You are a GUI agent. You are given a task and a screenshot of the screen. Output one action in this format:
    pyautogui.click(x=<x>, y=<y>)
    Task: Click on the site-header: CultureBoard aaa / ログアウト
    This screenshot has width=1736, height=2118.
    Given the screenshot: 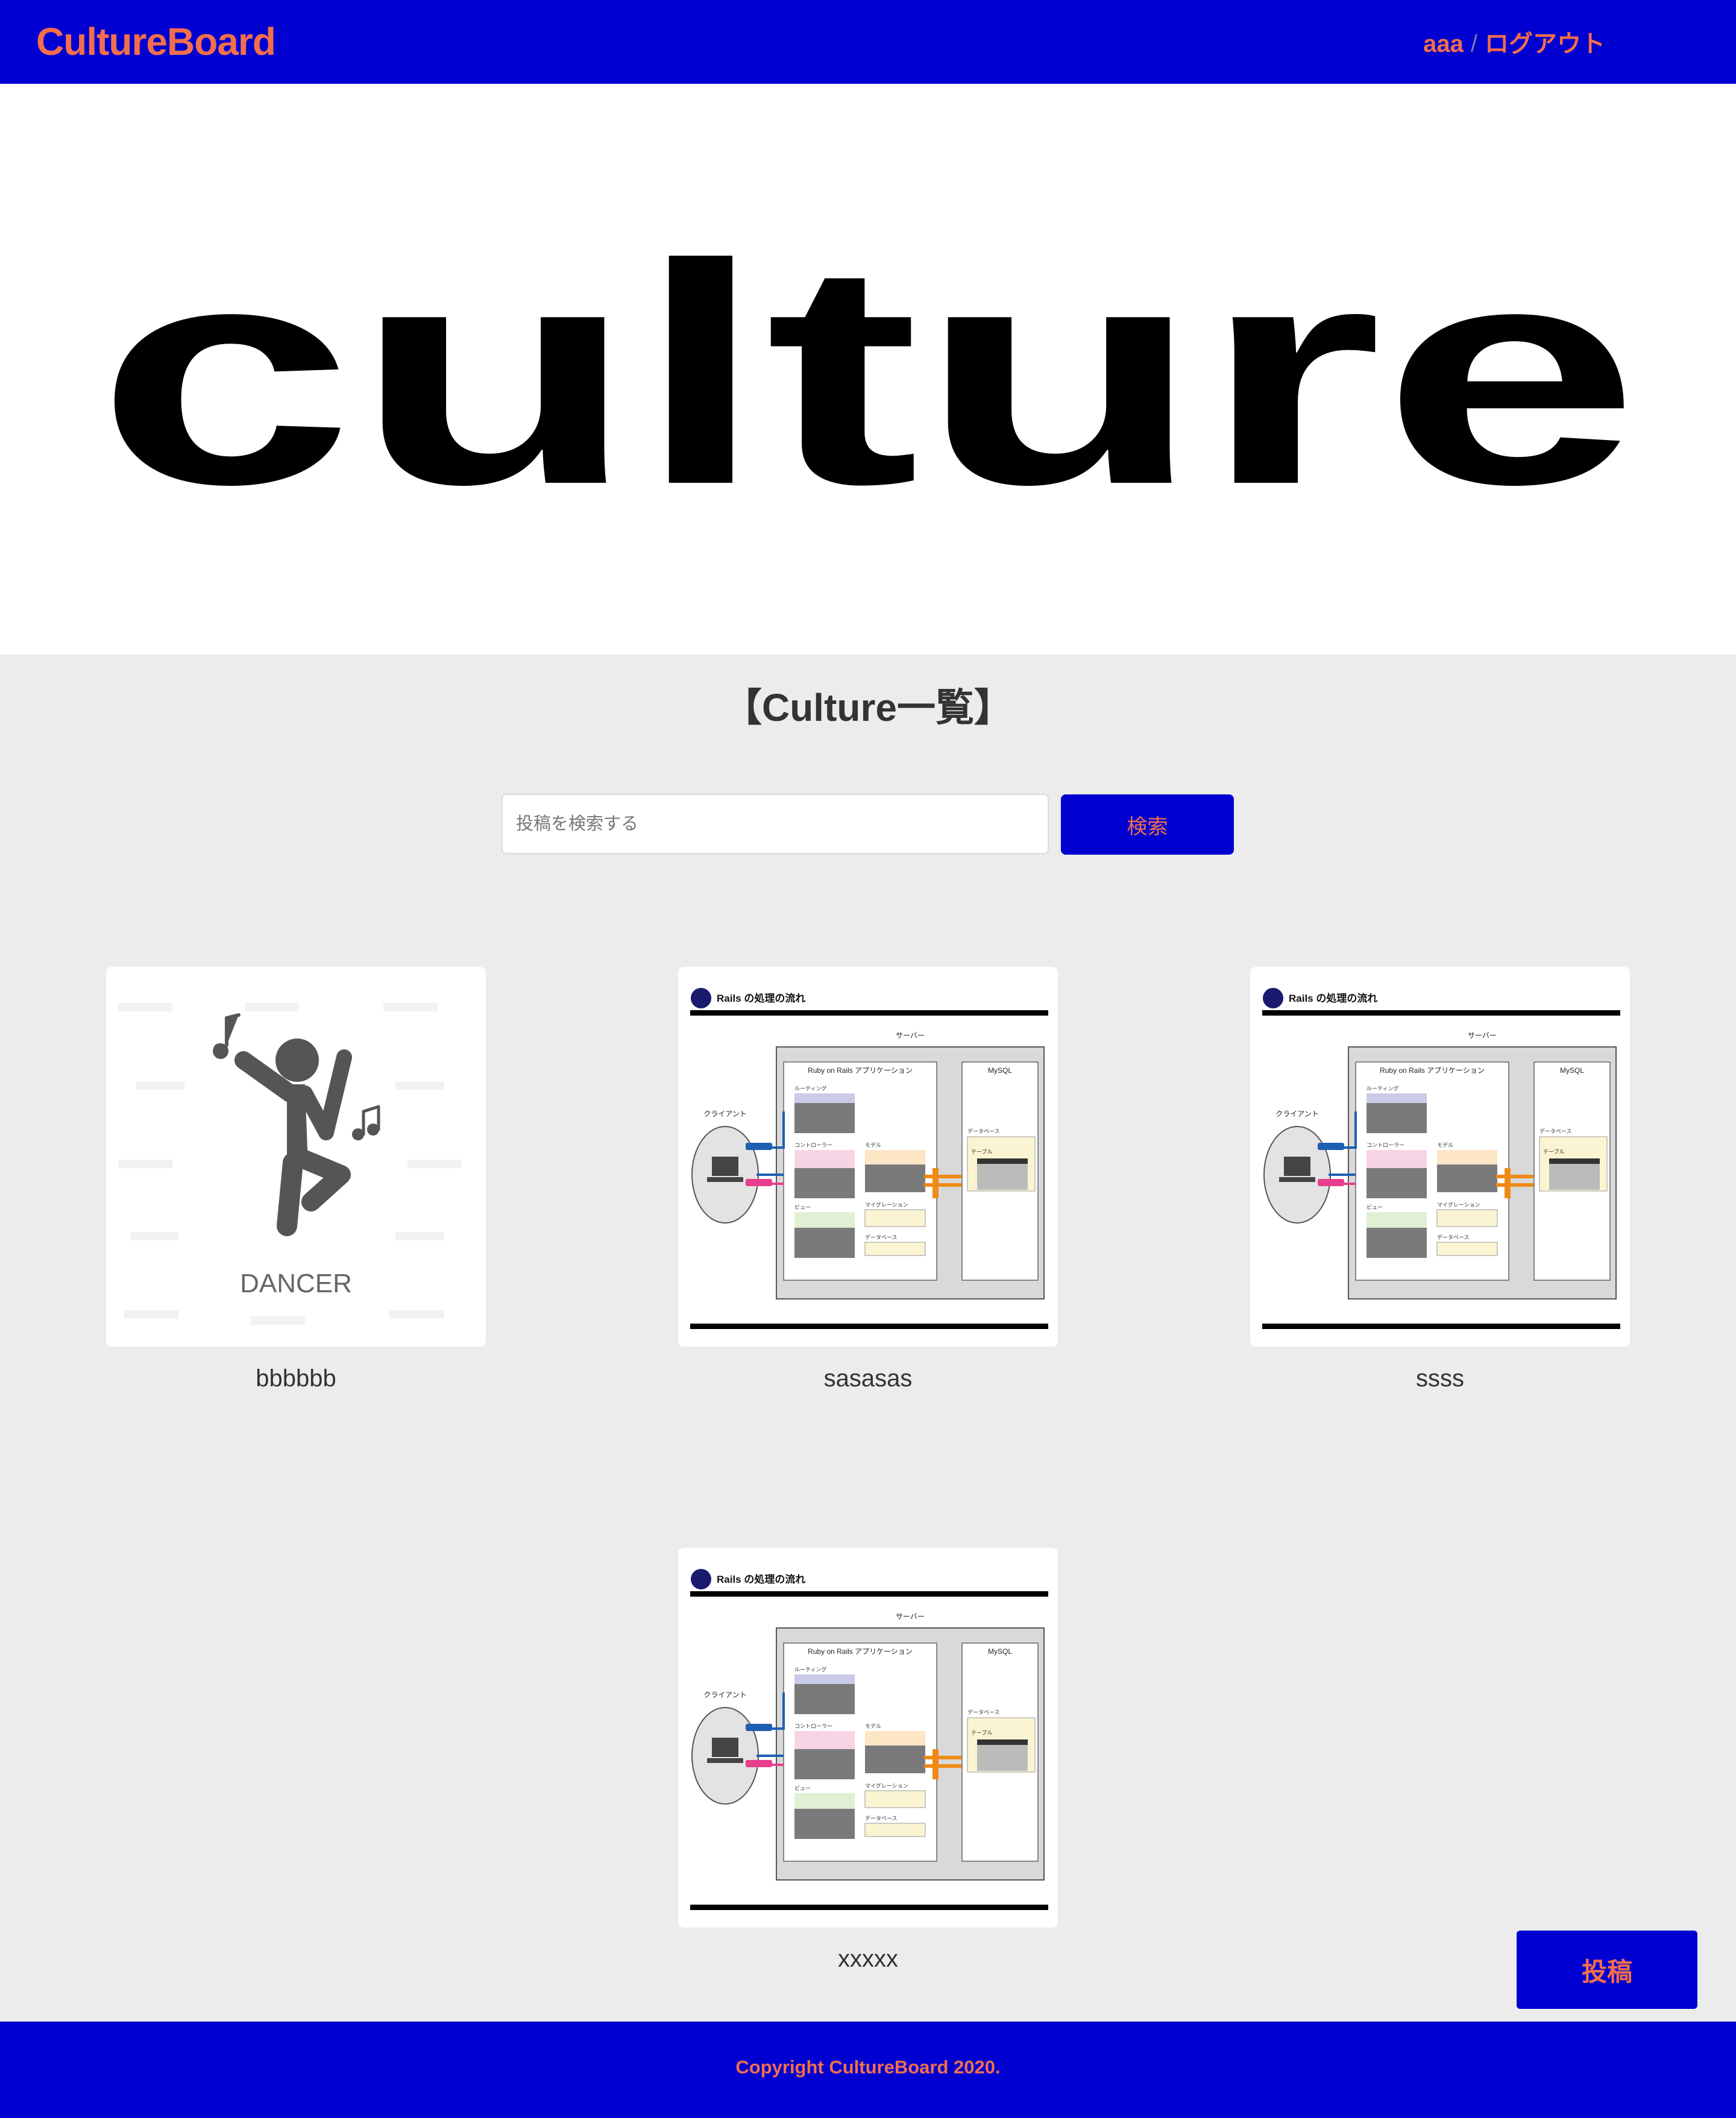 What is the action you would take?
    pyautogui.click(x=868, y=42)
    